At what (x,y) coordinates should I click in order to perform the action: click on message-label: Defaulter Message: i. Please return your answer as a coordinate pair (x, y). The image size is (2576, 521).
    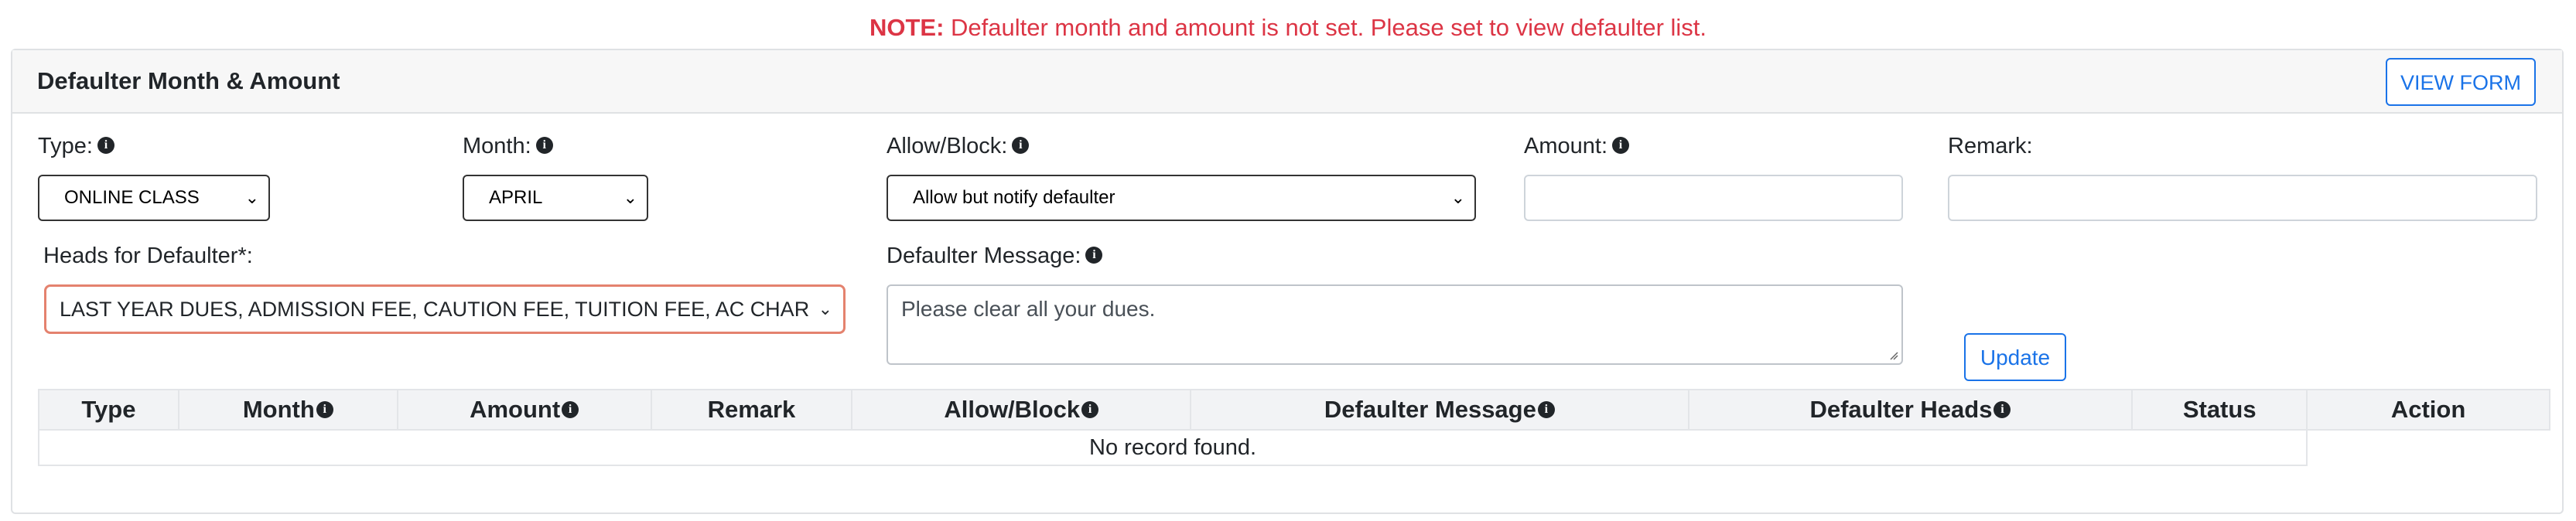
    Looking at the image, I should click on (995, 256).